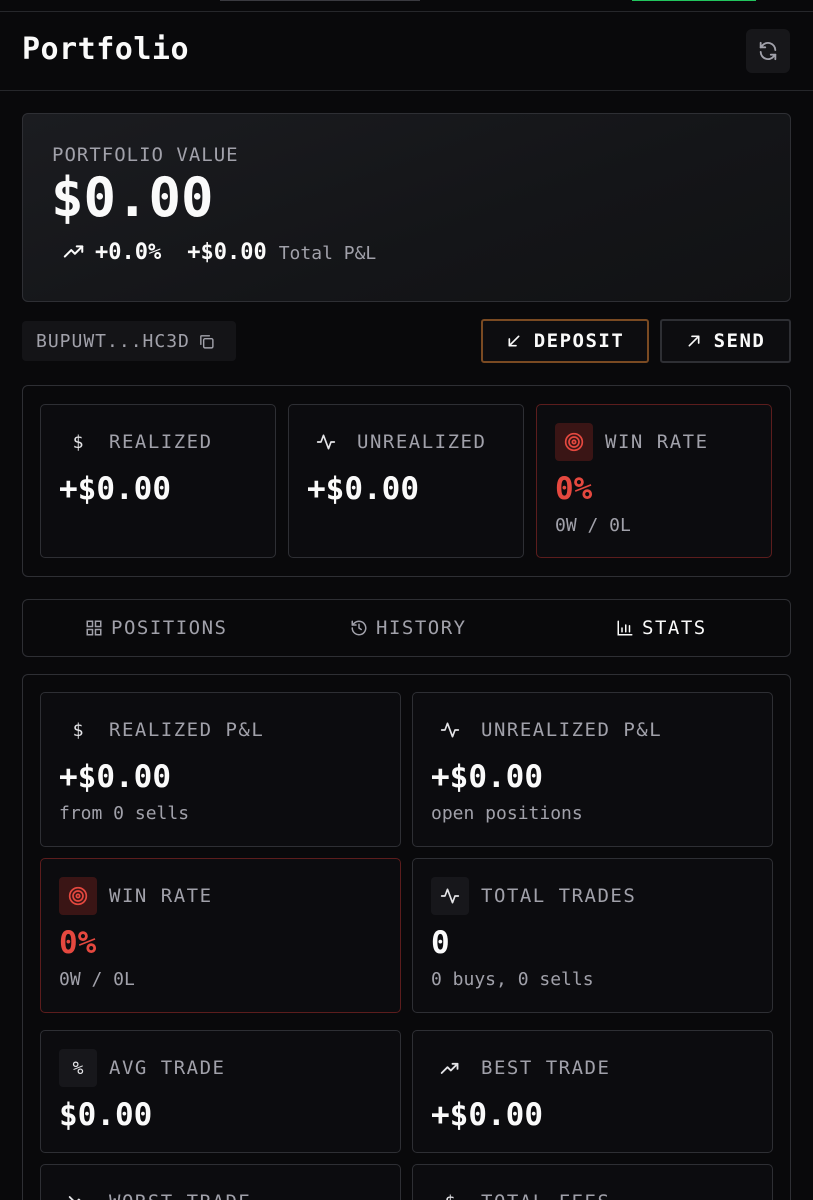 The width and height of the screenshot is (813, 1200). Describe the element at coordinates (97, 979) in the screenshot. I see `stat-win-rate-sub: 0W / 0L` at that location.